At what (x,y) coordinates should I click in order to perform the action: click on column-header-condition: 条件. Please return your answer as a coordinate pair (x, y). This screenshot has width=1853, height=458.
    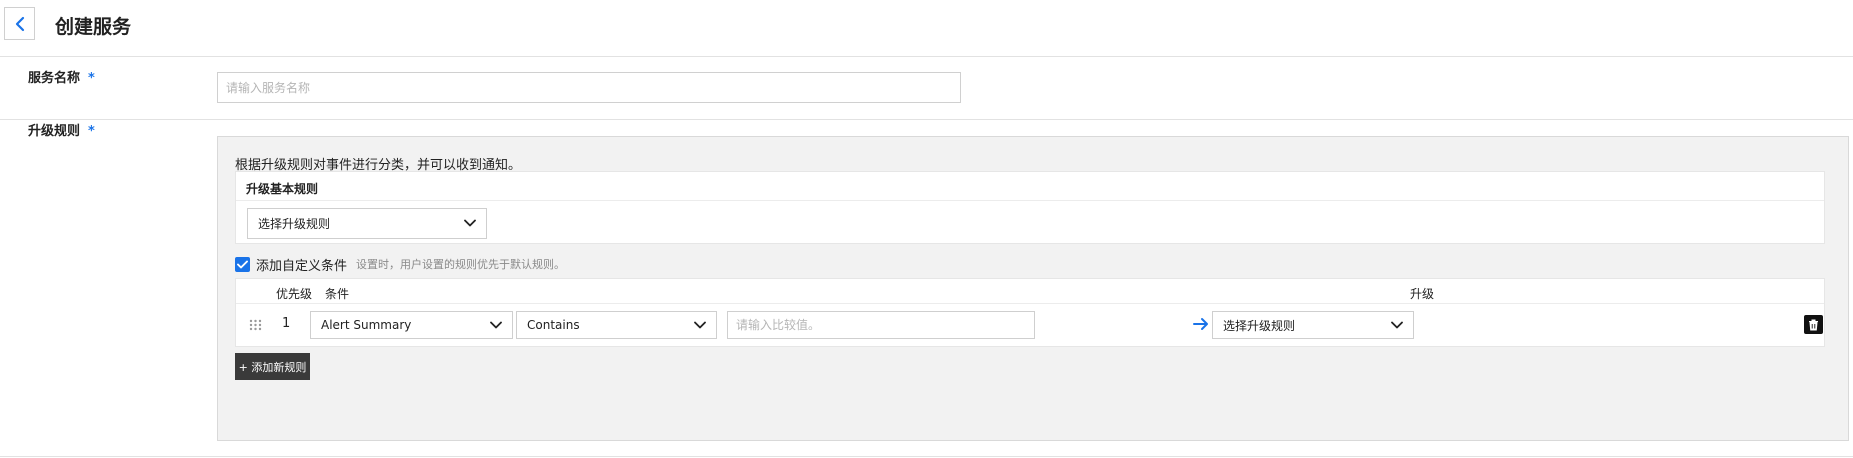
    Looking at the image, I should click on (337, 294).